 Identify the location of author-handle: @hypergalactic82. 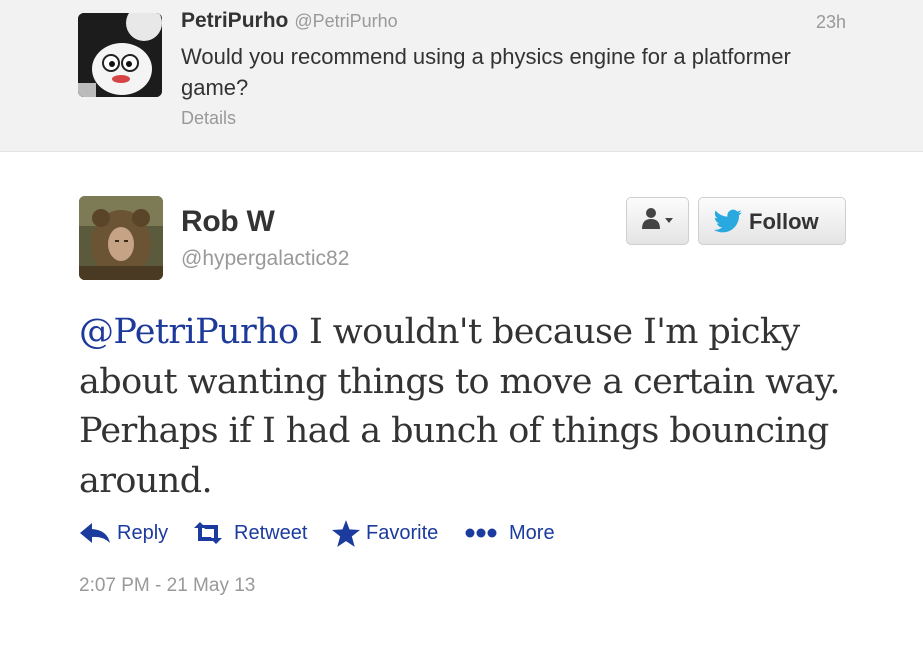
(265, 259).